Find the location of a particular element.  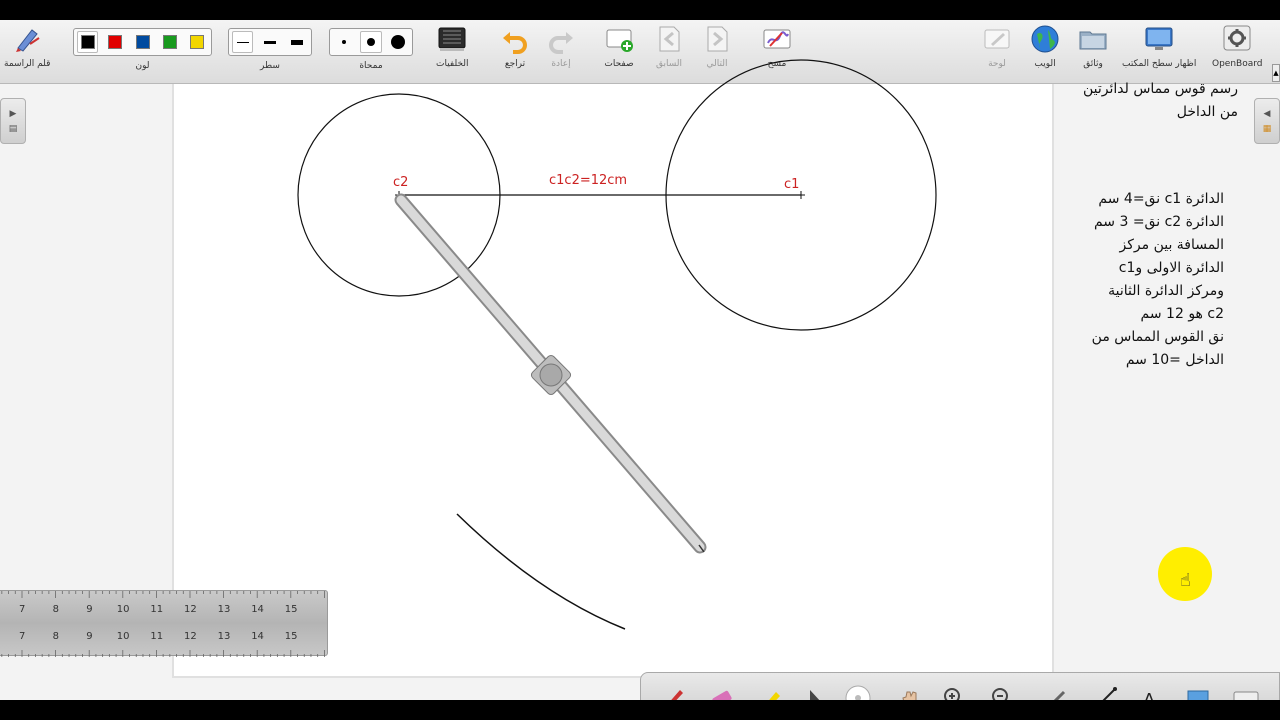

notes-title-line2: من الداخل is located at coordinates (1207, 112).